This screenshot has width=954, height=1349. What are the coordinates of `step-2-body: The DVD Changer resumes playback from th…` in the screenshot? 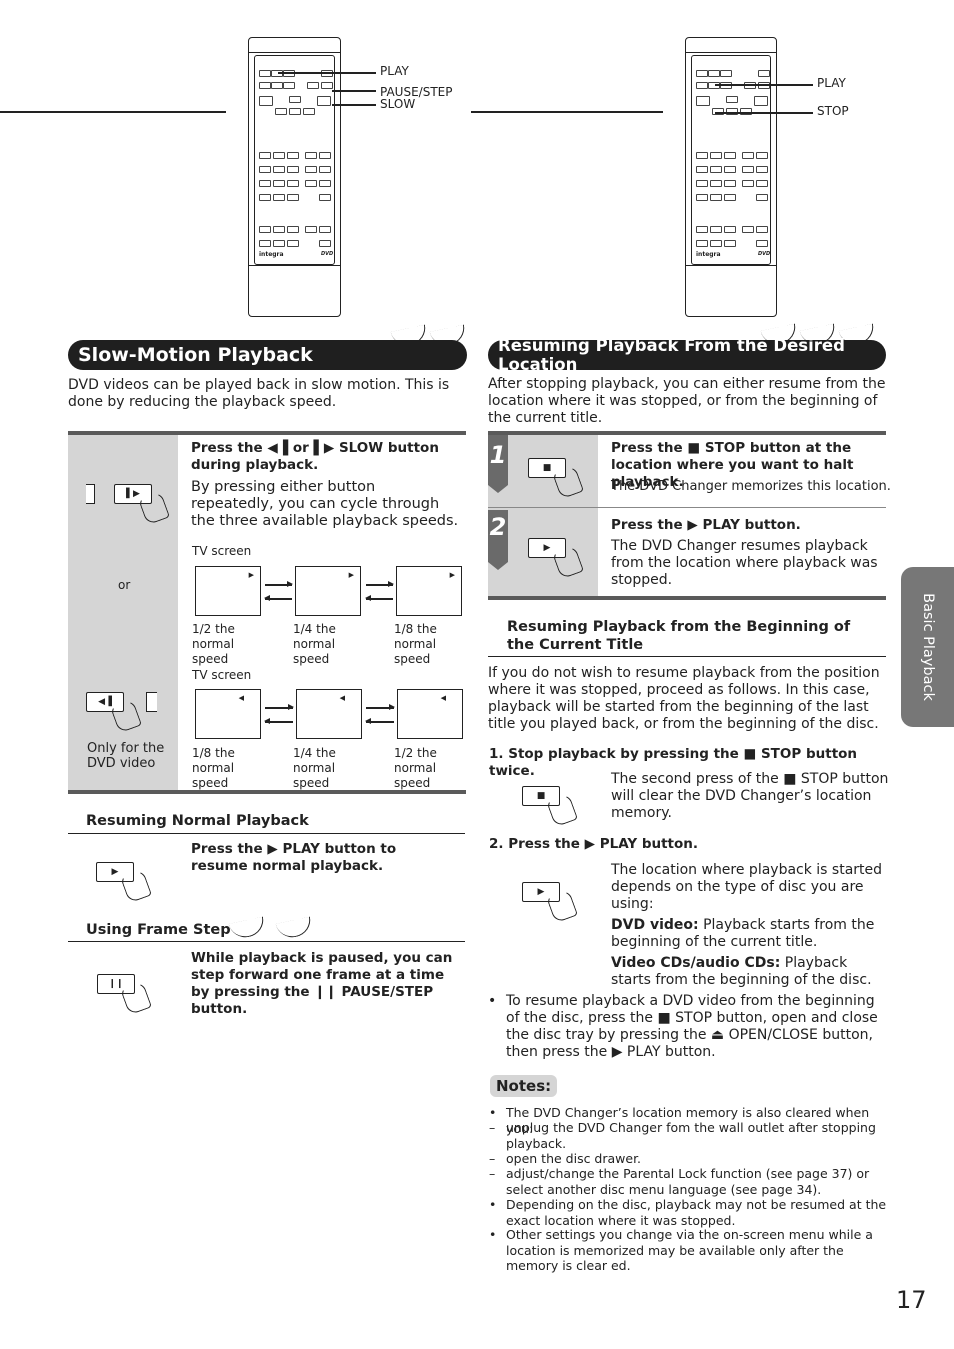 It's located at (744, 563).